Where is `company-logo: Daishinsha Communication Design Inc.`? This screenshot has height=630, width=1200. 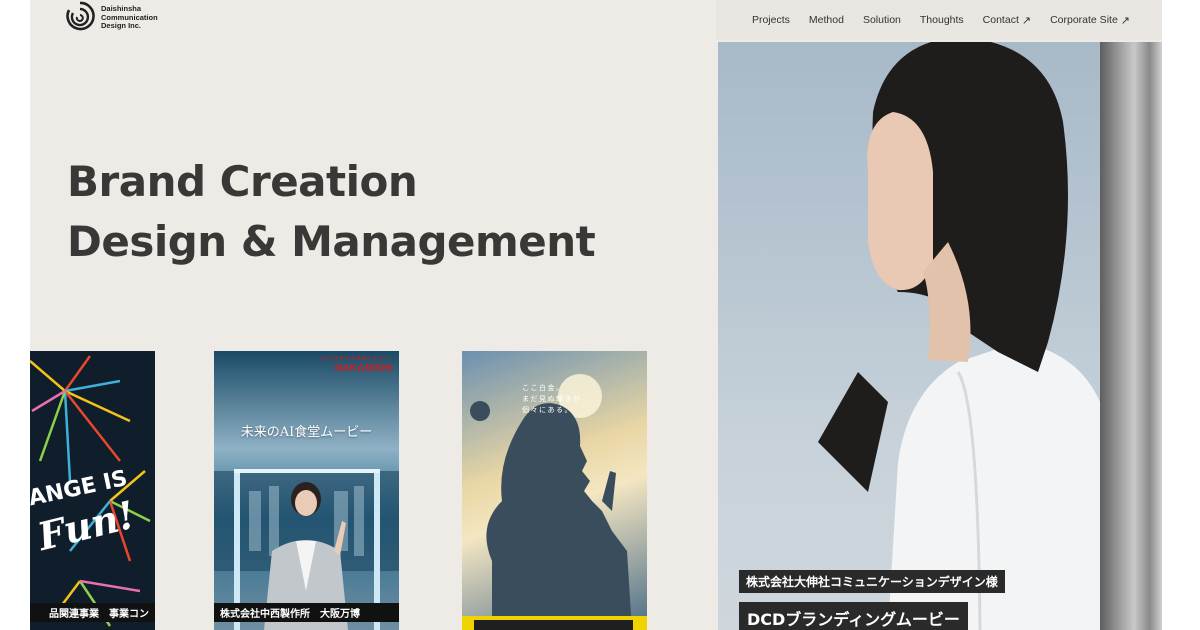 company-logo: Daishinsha Communication Design Inc. is located at coordinates (111, 18).